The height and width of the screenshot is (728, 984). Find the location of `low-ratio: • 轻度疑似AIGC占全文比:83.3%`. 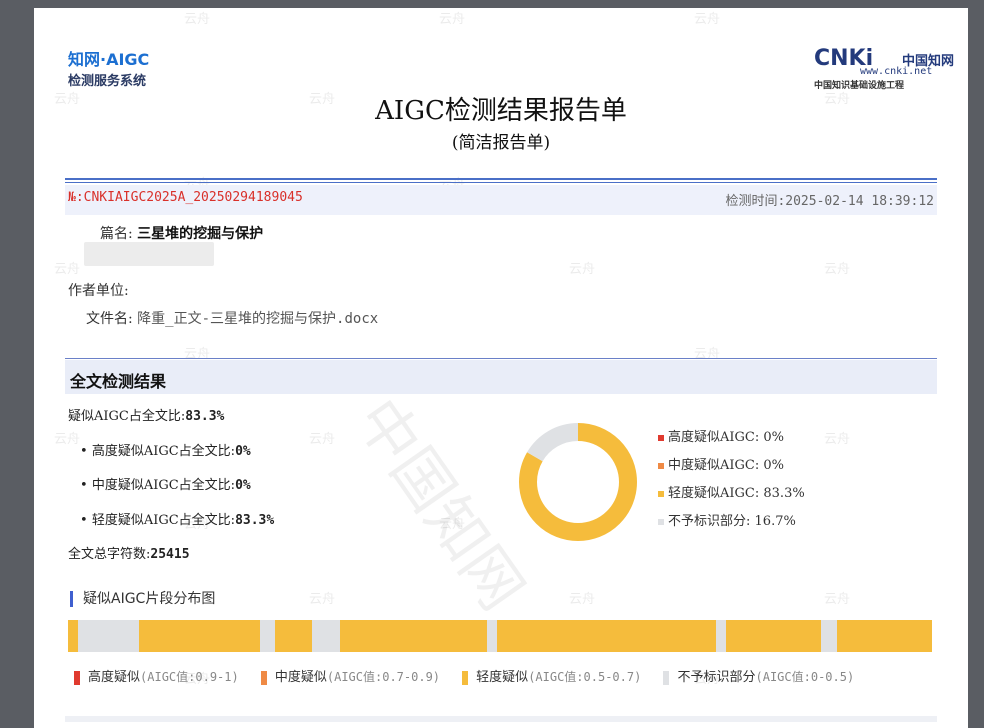

low-ratio: • 轻度疑似AIGC占全文比:83.3% is located at coordinates (177, 520).